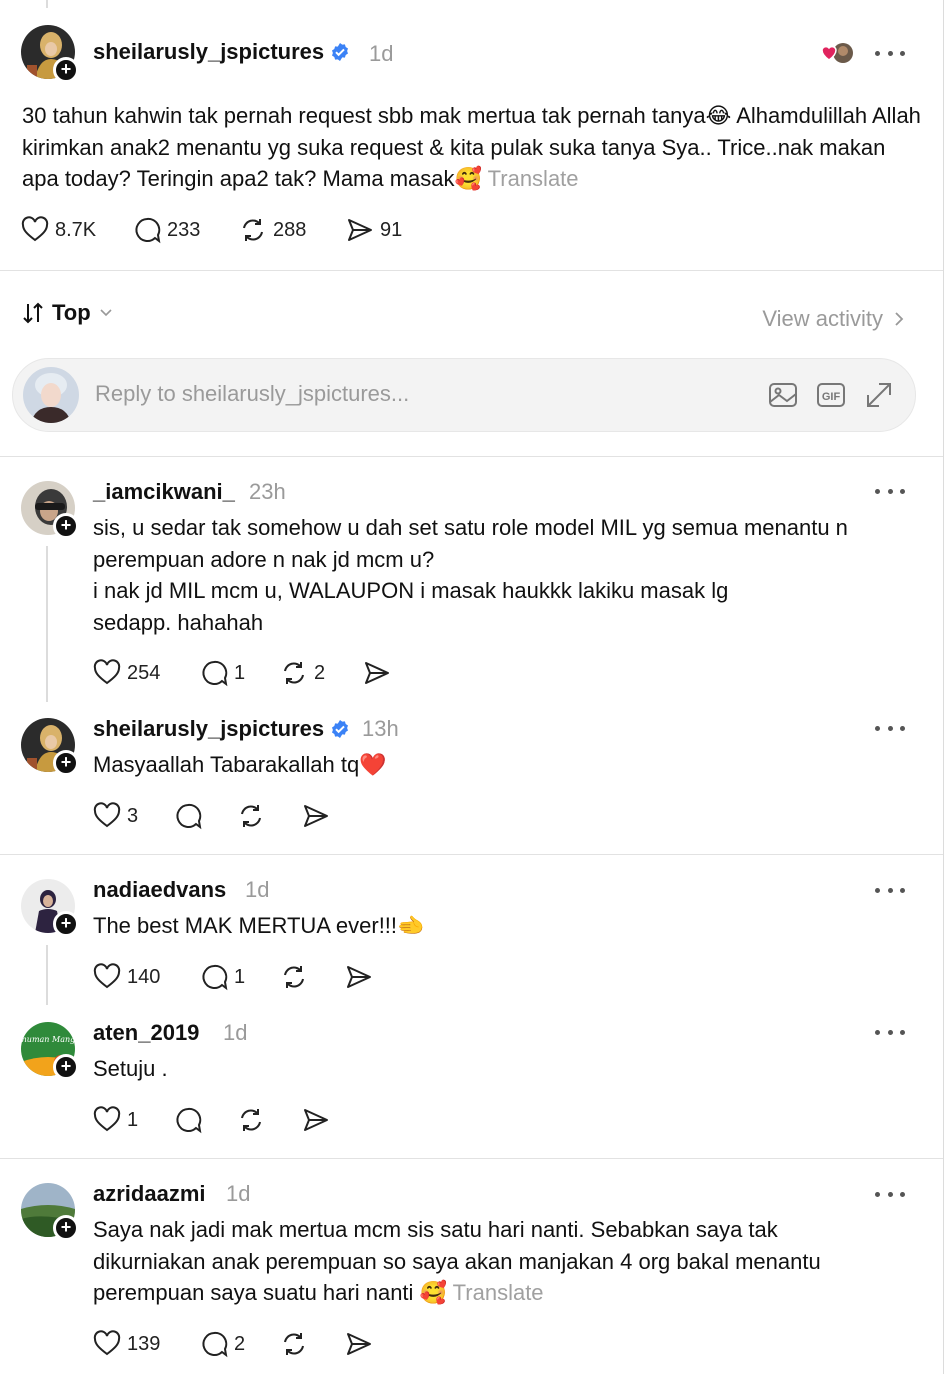 This screenshot has width=944, height=1374. Describe the element at coordinates (899, 319) in the screenshot. I see `chevron-right-icon` at that location.